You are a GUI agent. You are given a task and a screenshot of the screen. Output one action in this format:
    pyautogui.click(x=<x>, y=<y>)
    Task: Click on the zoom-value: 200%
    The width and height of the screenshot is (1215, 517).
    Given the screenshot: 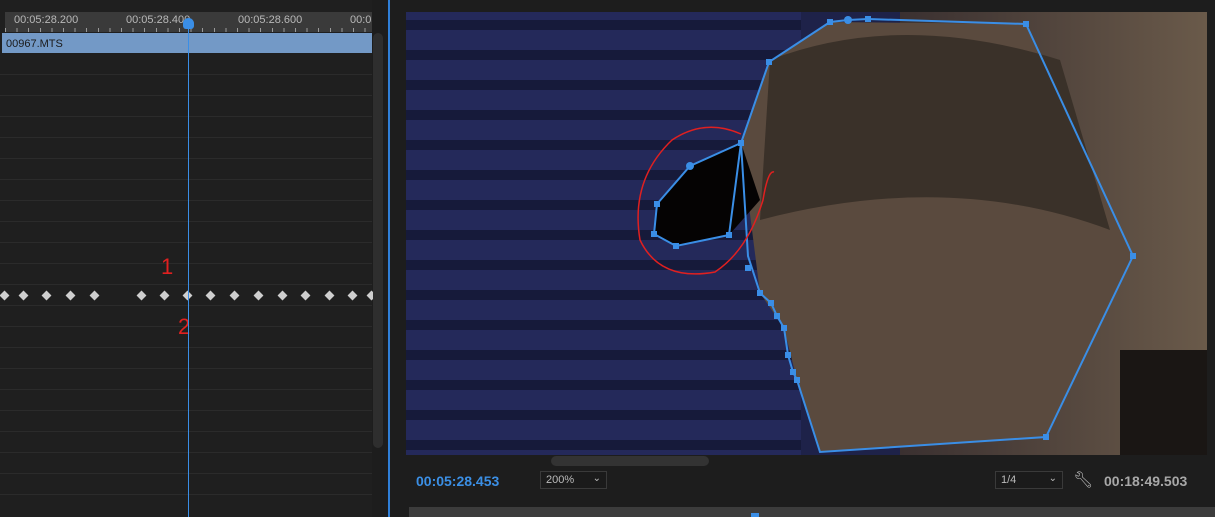 What is the action you would take?
    pyautogui.click(x=560, y=480)
    